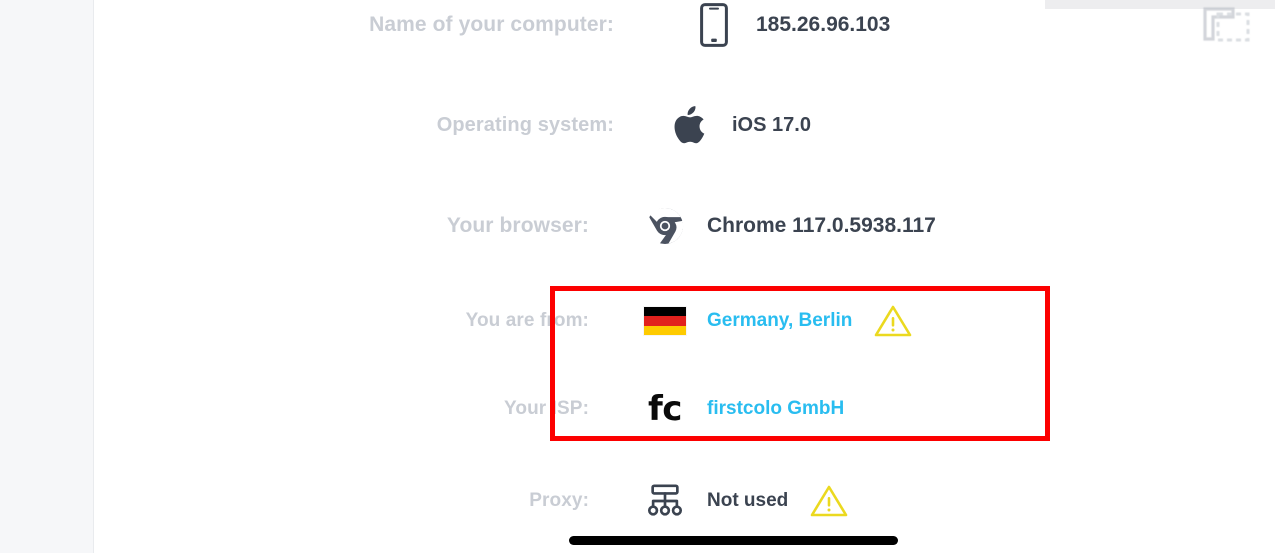  What do you see at coordinates (491, 24) in the screenshot?
I see `label-computer-name: Name of your computer:` at bounding box center [491, 24].